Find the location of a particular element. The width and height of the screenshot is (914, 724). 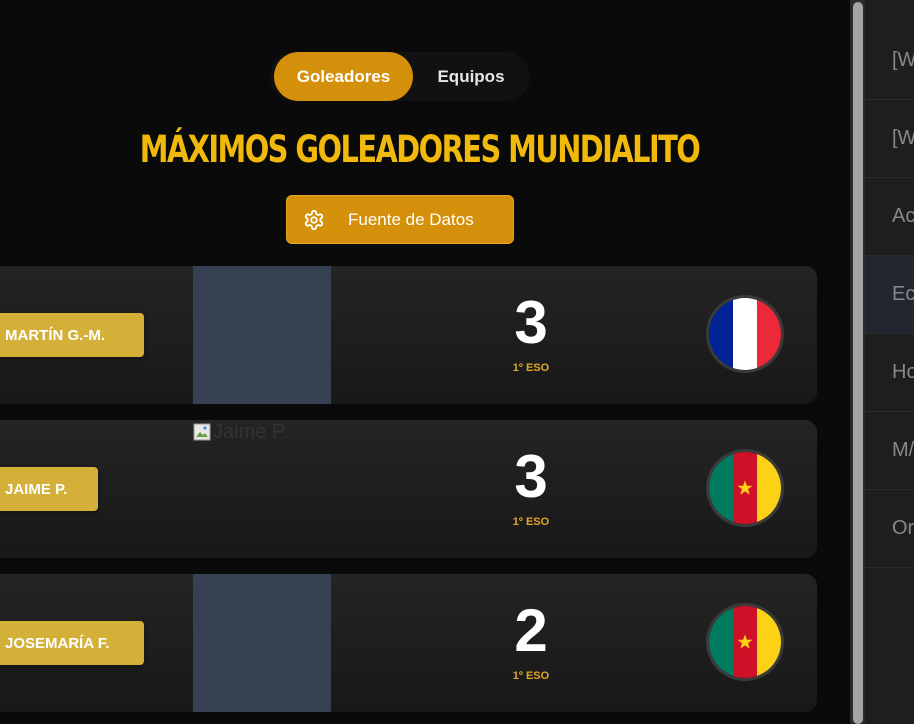

gear-icon is located at coordinates (314, 220).